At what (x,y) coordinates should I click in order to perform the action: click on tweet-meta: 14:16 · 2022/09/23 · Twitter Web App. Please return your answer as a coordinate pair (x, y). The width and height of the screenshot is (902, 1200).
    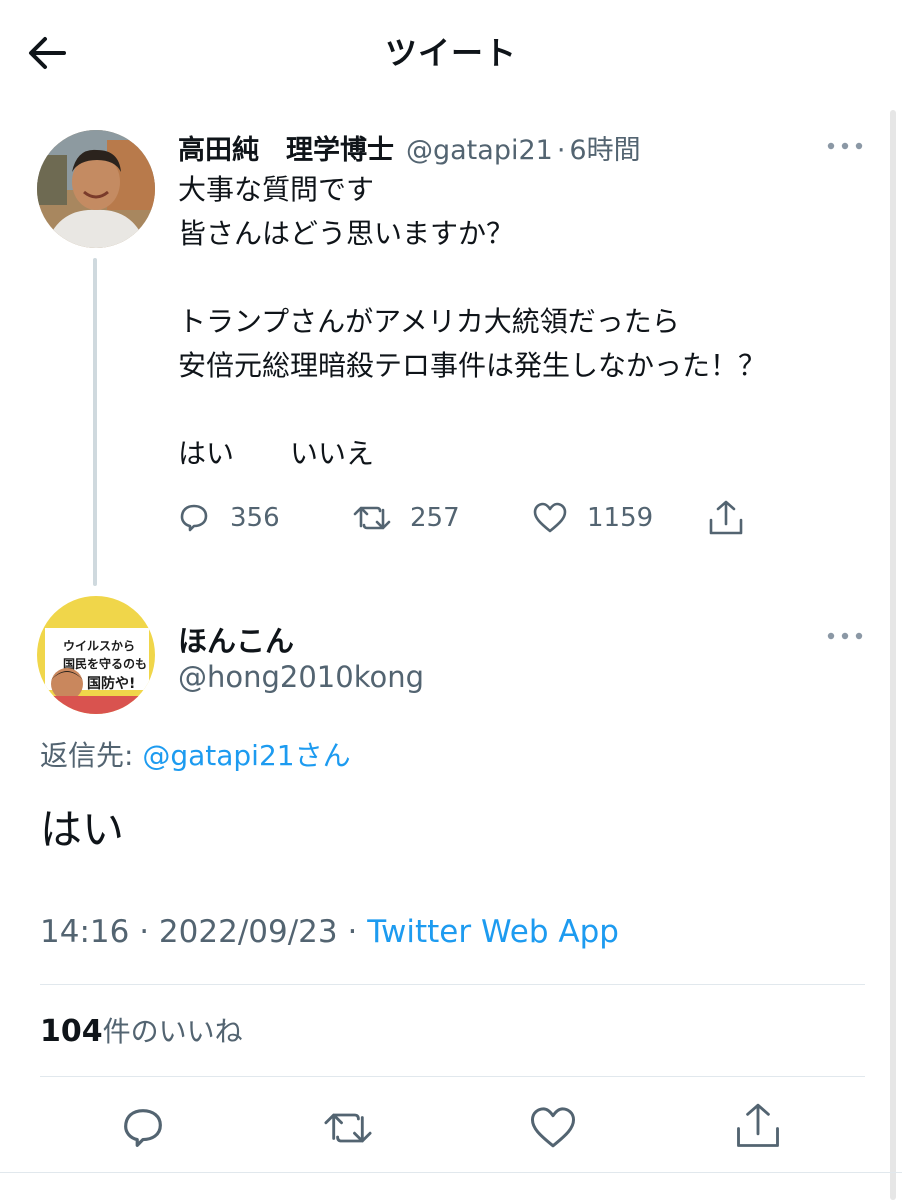
    Looking at the image, I should click on (329, 932).